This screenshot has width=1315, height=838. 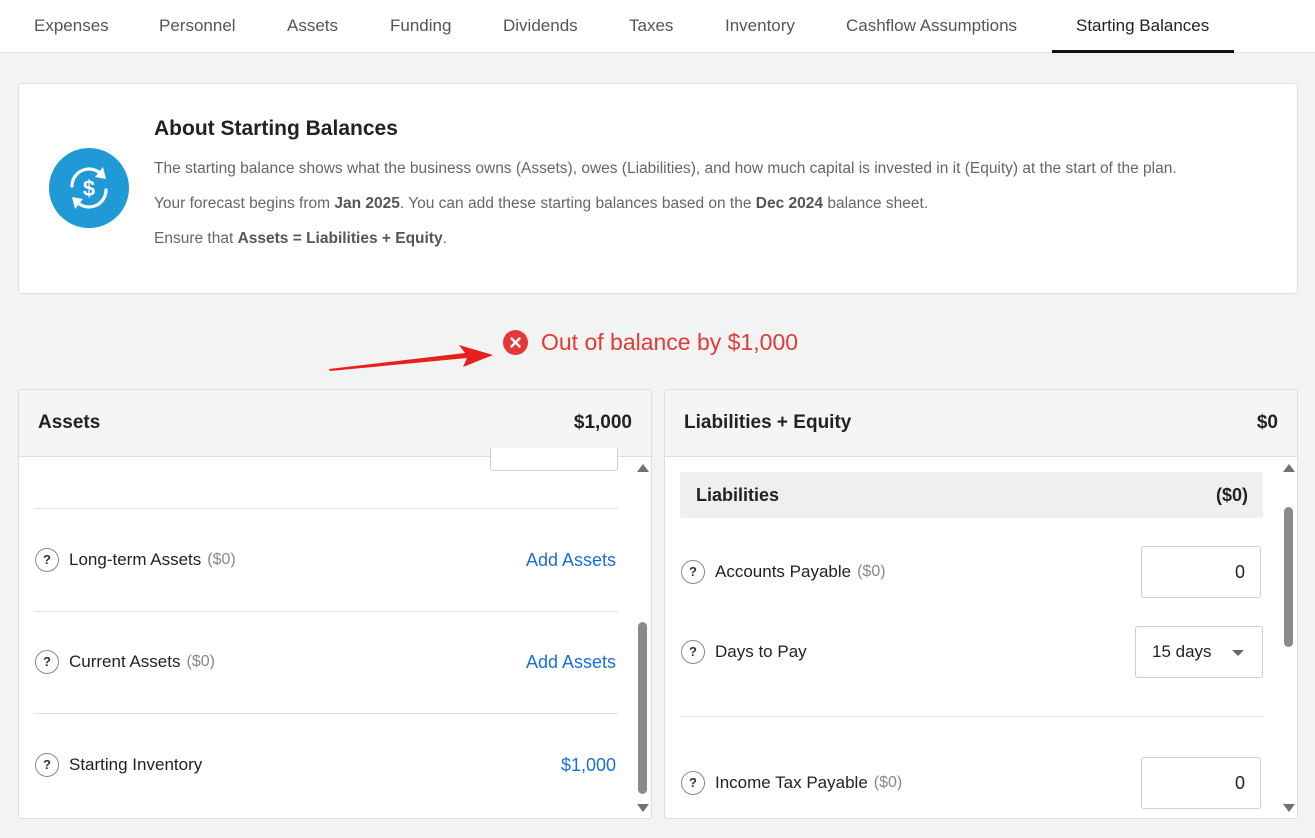 I want to click on accounts-payable-row: ? Accounts Payable ($0), so click(x=783, y=572).